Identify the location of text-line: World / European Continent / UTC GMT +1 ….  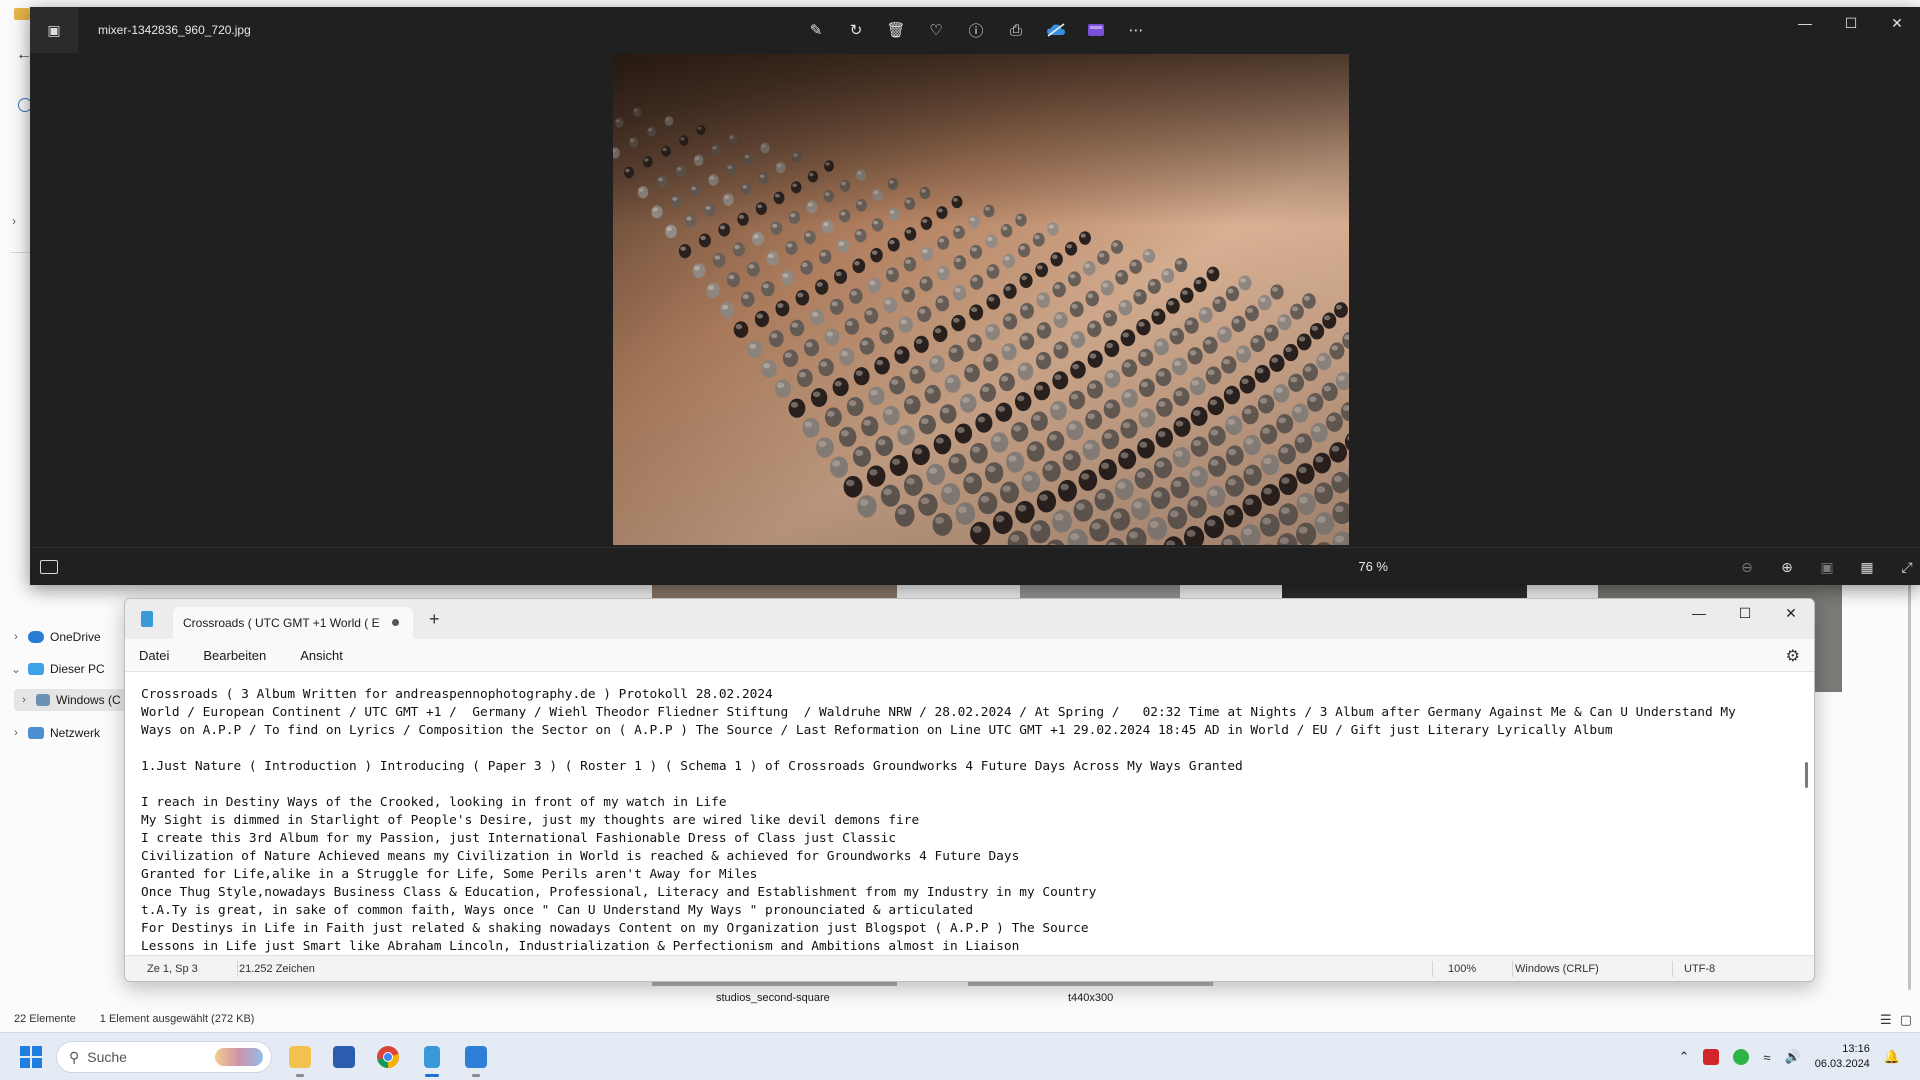
(938, 712).